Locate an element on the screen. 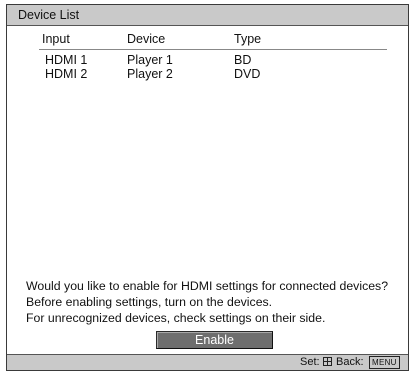 The width and height of the screenshot is (416, 376). title-bar: Device List is located at coordinates (207, 15).